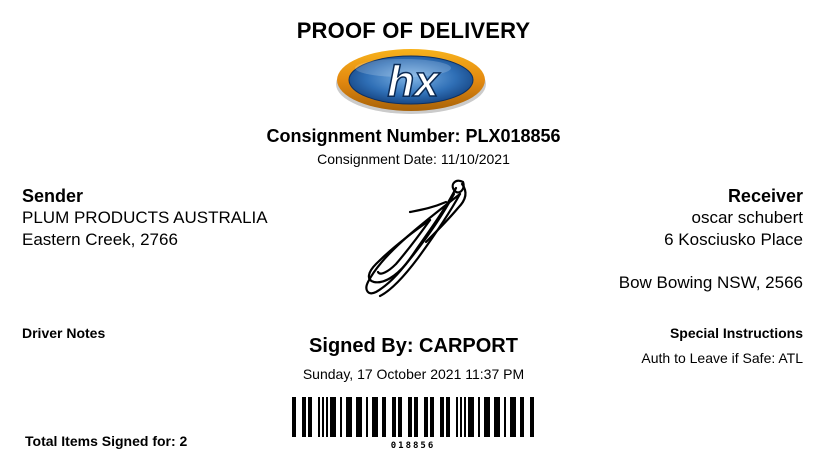 The image size is (827, 473). Describe the element at coordinates (413, 136) in the screenshot. I see `consignment-number: Consignment Number: PLX018856` at that location.